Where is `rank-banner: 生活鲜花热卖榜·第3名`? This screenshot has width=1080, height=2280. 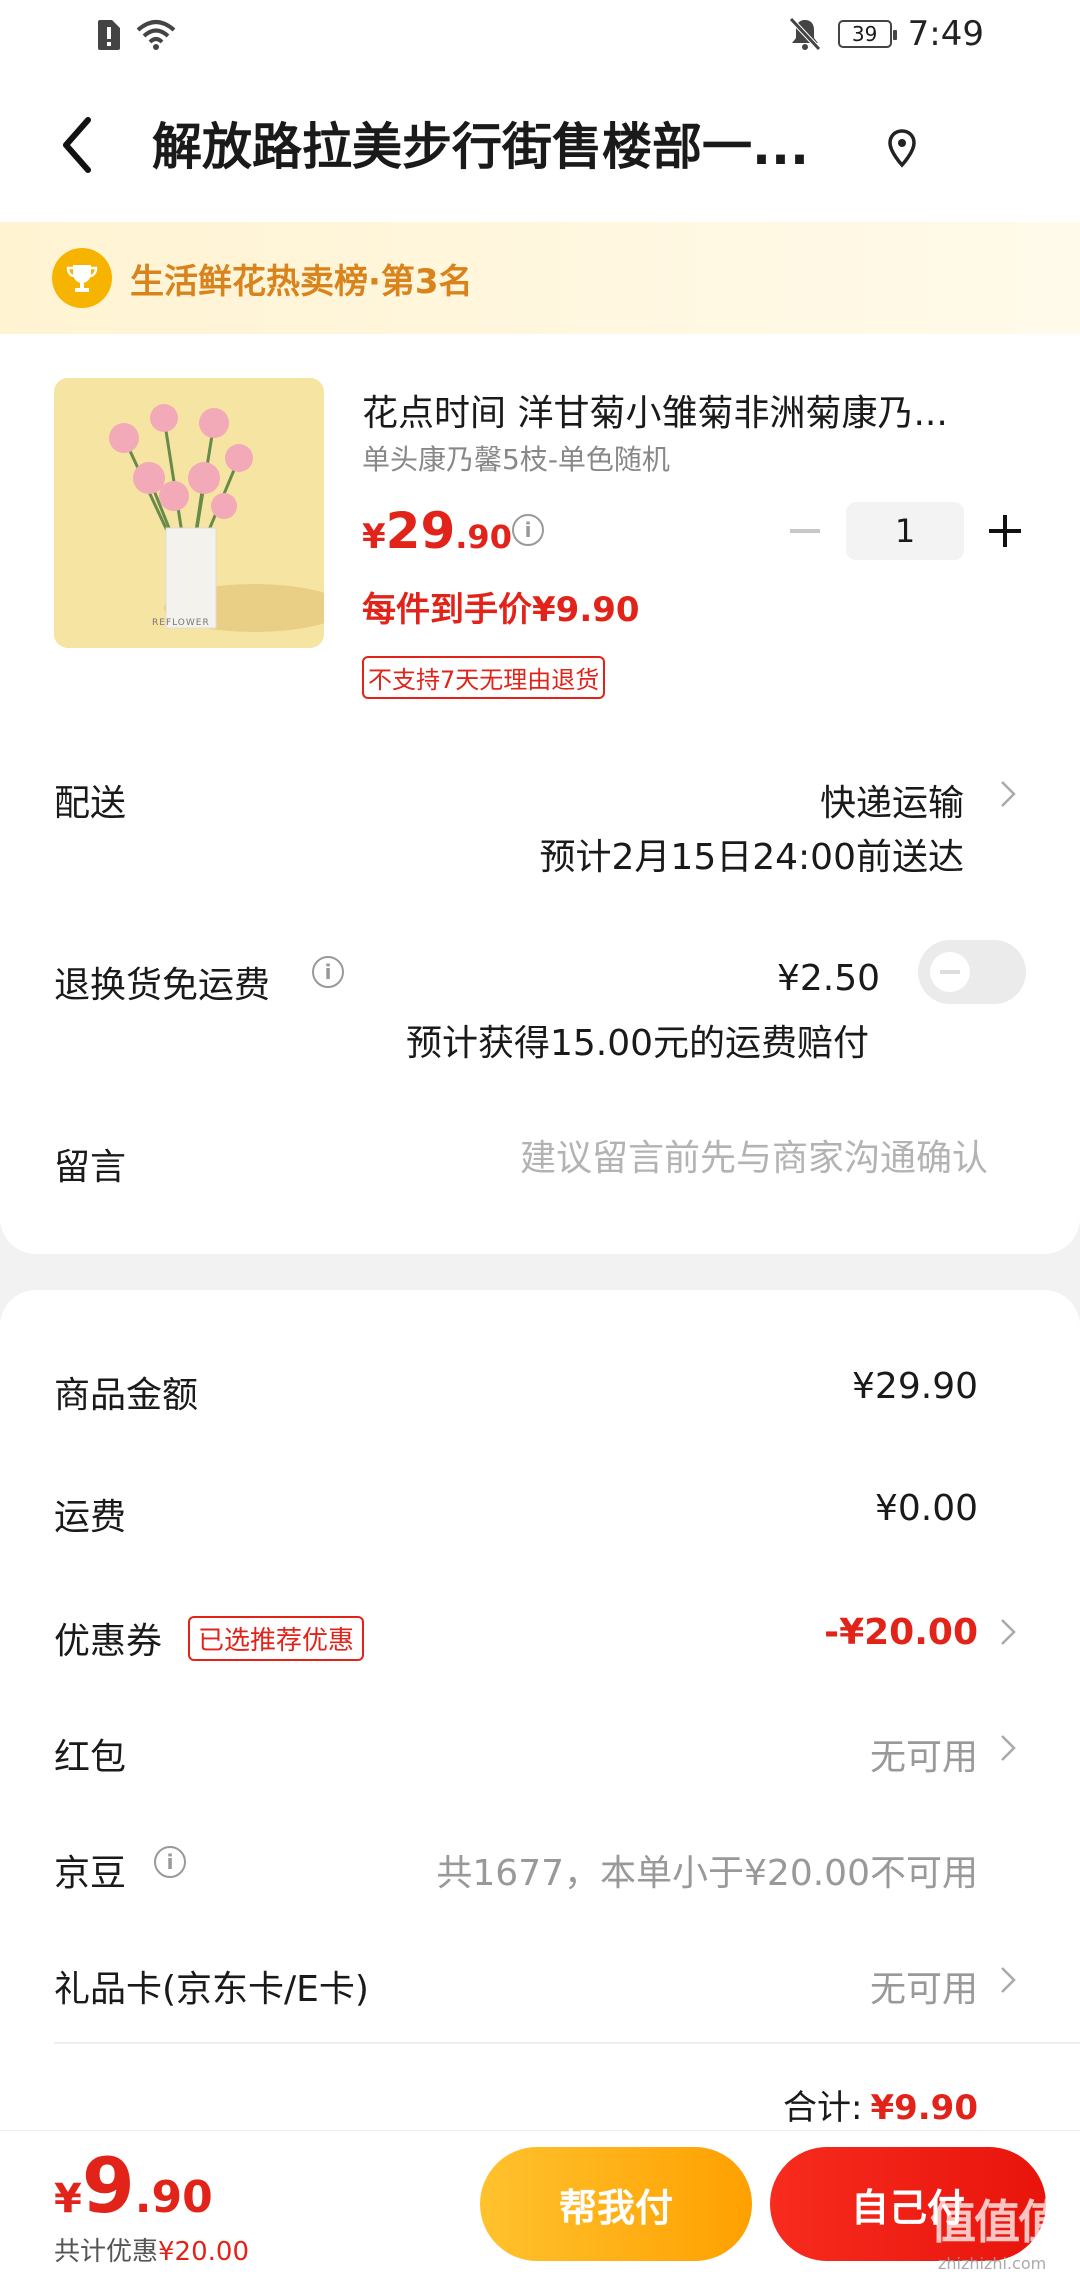
rank-banner: 生活鲜花热卖榜·第3名 is located at coordinates (540, 278).